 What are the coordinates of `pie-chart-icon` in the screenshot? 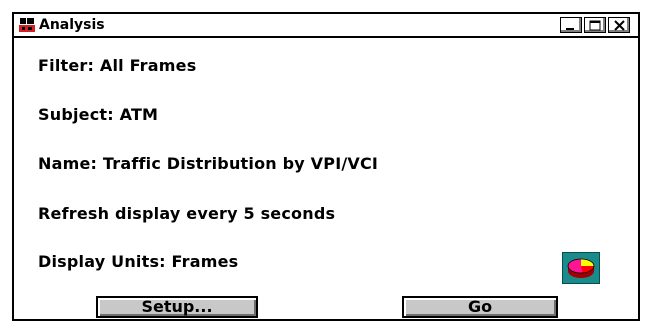 It's located at (581, 268).